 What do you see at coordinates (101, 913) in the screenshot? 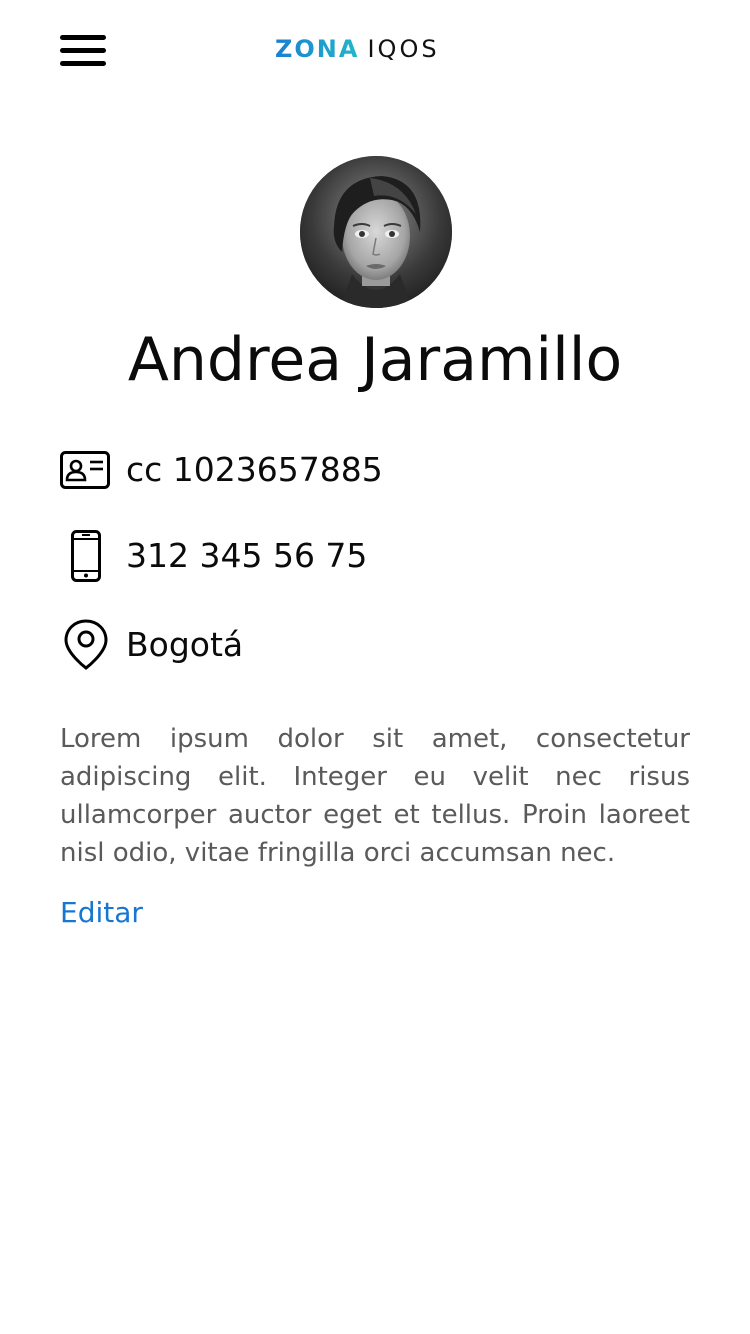
I see `edit-profile-link: Editar` at bounding box center [101, 913].